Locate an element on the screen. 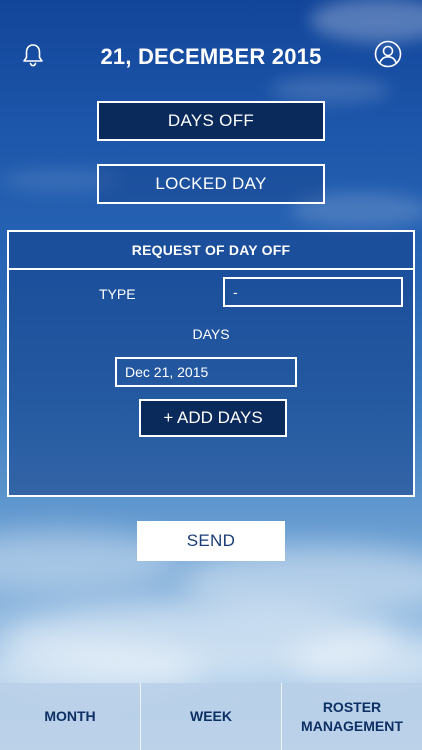 The width and height of the screenshot is (422, 750). panel-title: REQUEST OF DAY OFF is located at coordinates (211, 251).